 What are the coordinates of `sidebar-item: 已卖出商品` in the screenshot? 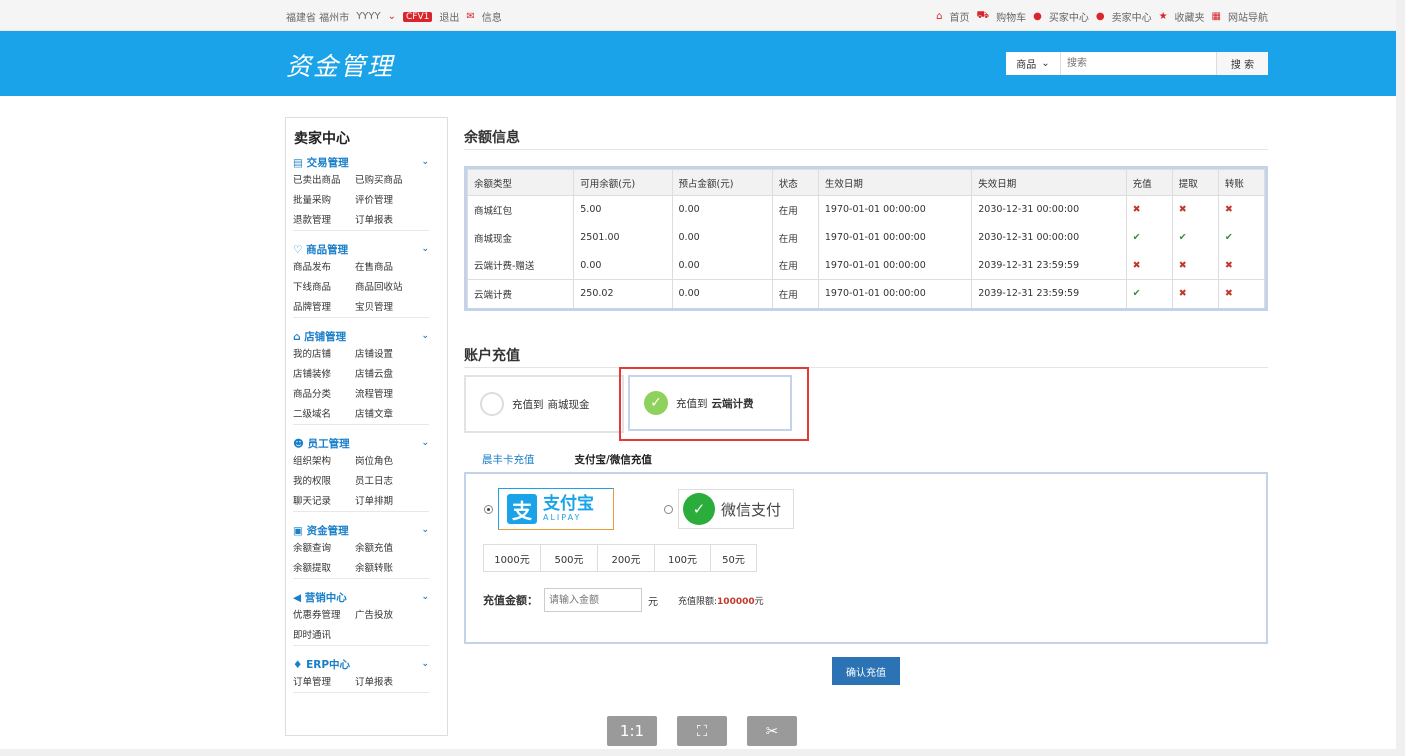 It's located at (324, 179).